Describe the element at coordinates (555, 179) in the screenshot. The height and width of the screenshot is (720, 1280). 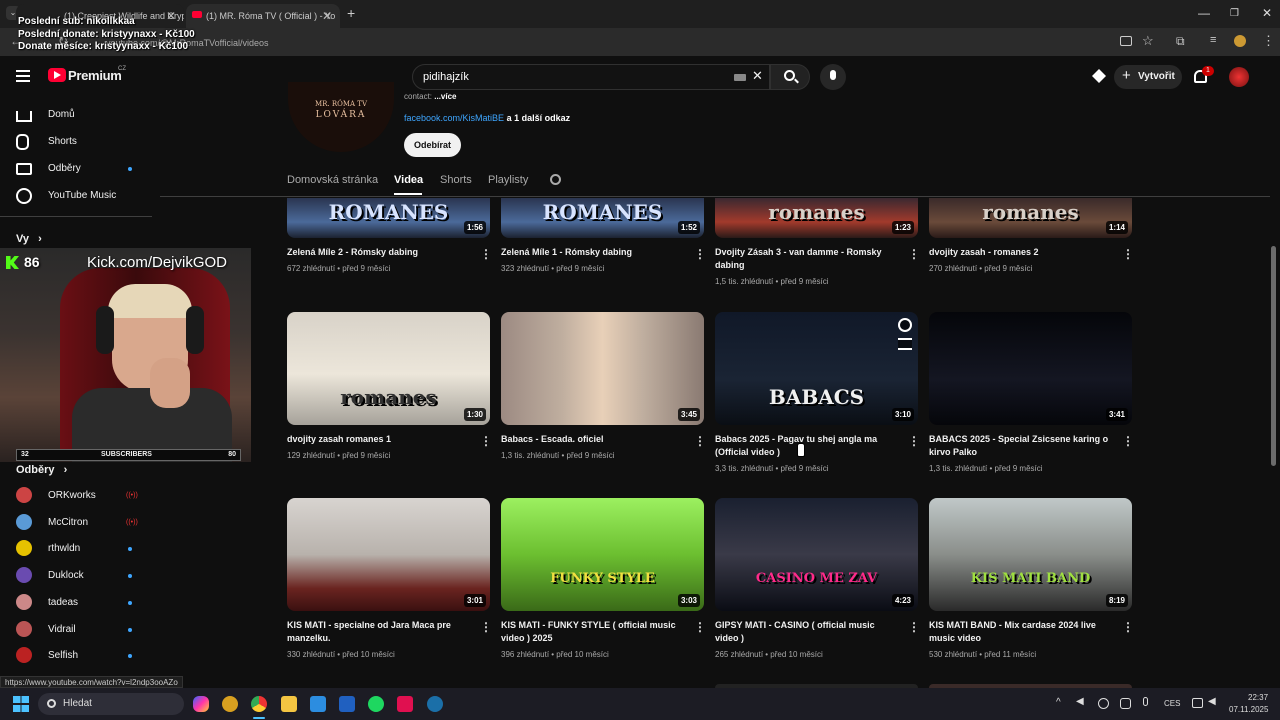
I see `channel-search-icon` at that location.